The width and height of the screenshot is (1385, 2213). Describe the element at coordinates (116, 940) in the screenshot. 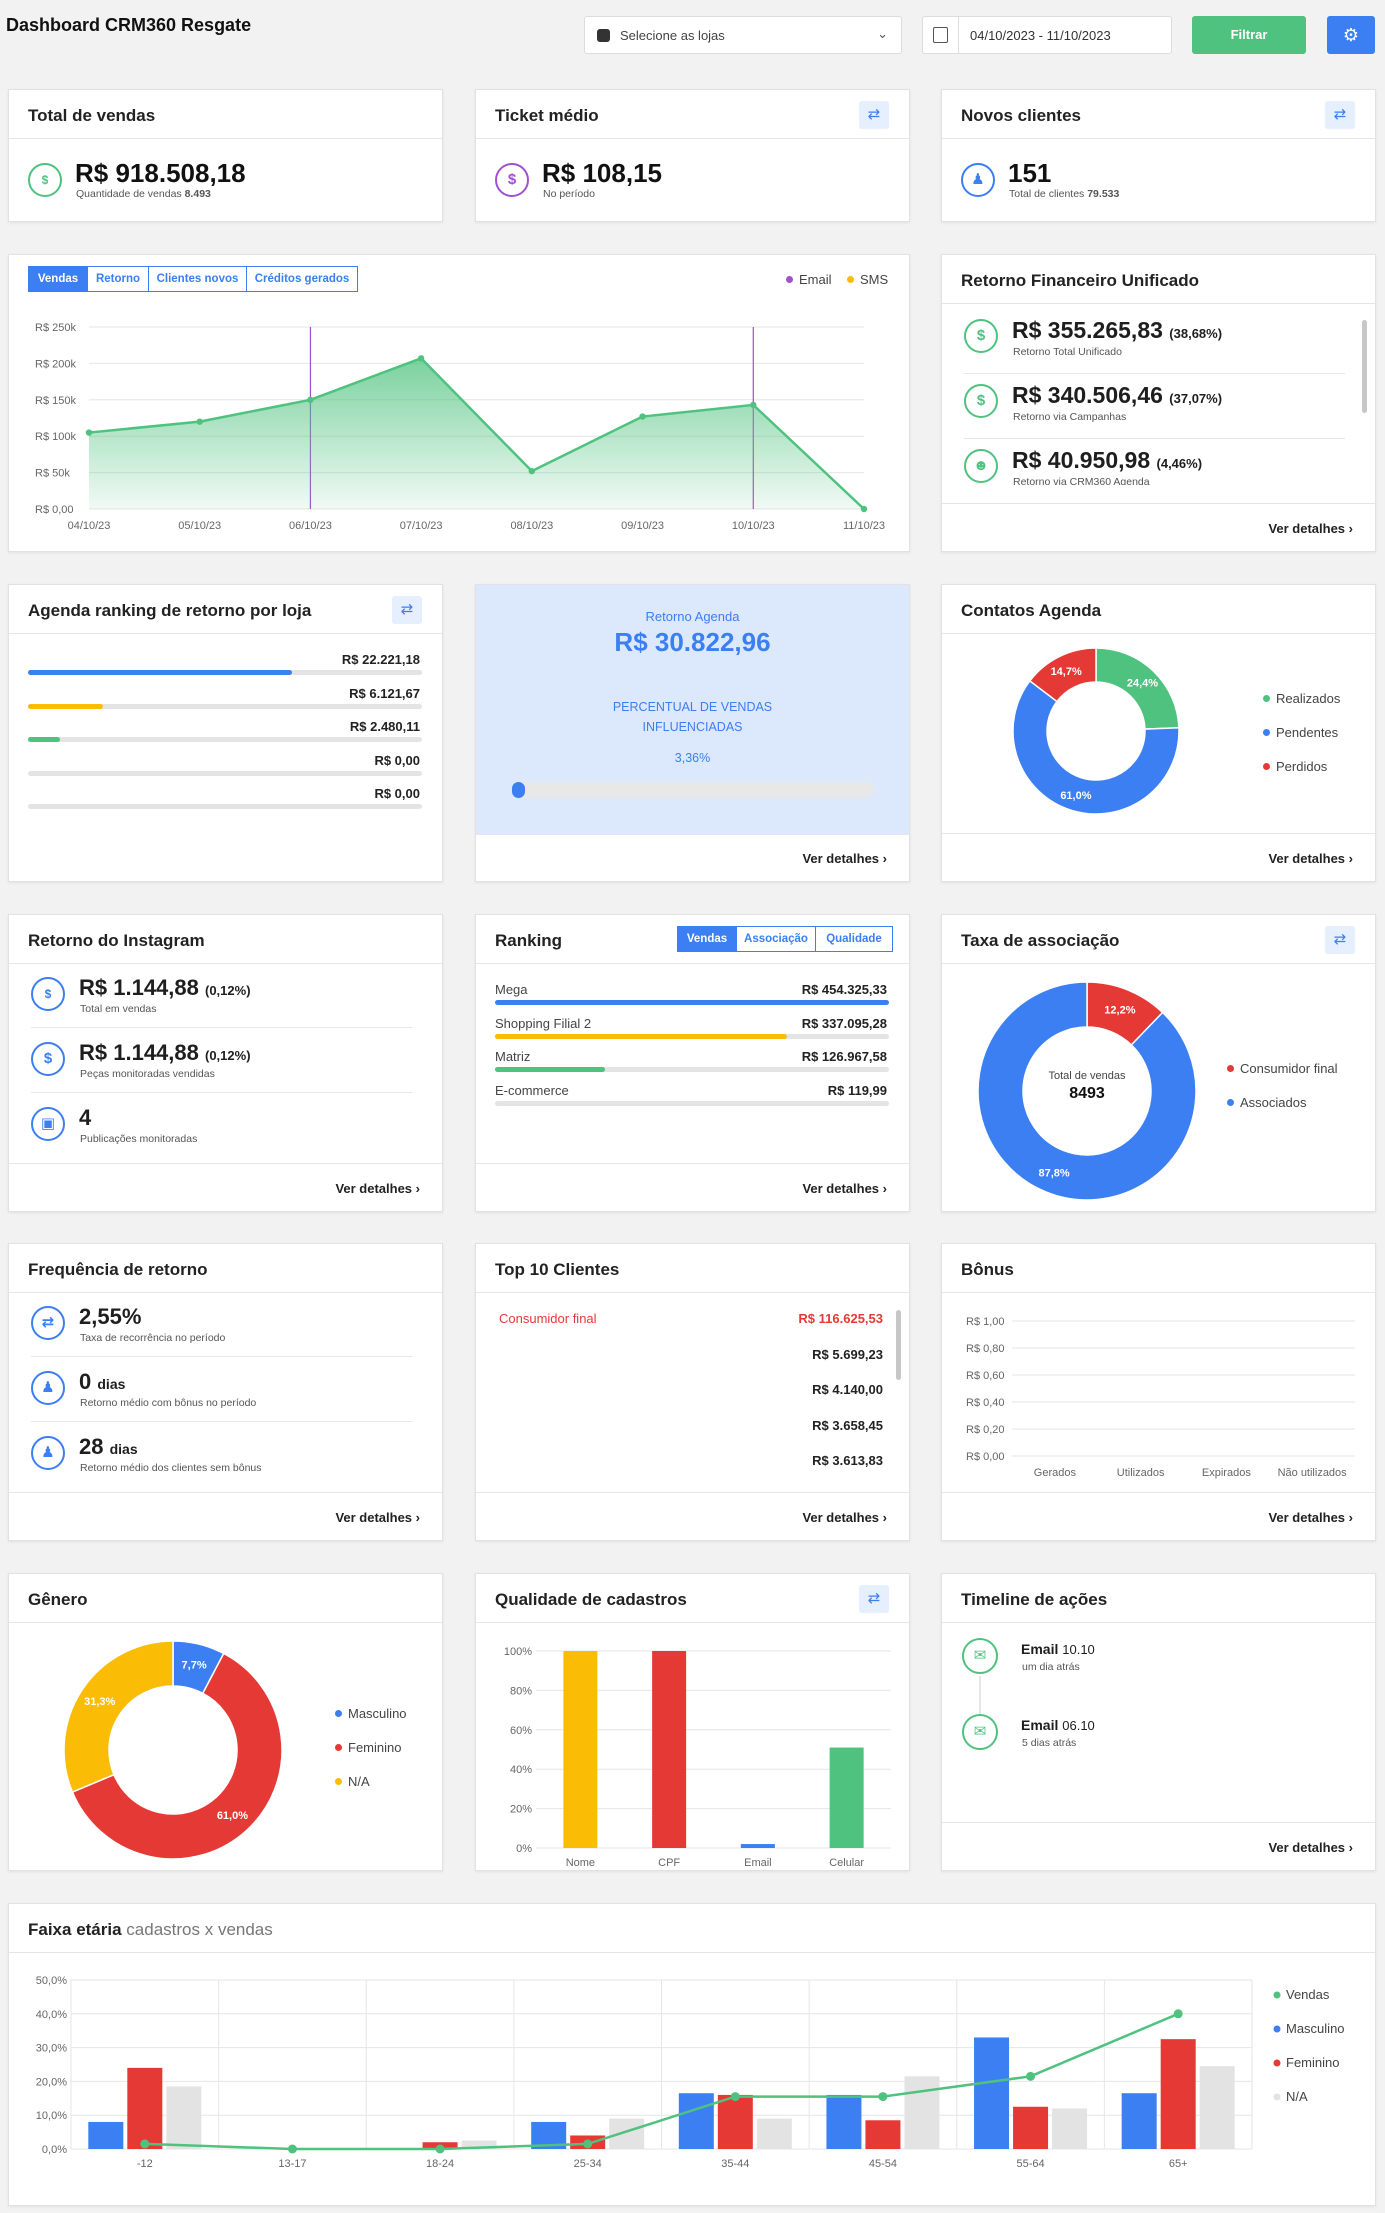

I see `card-title: Retorno do Instagram` at that location.